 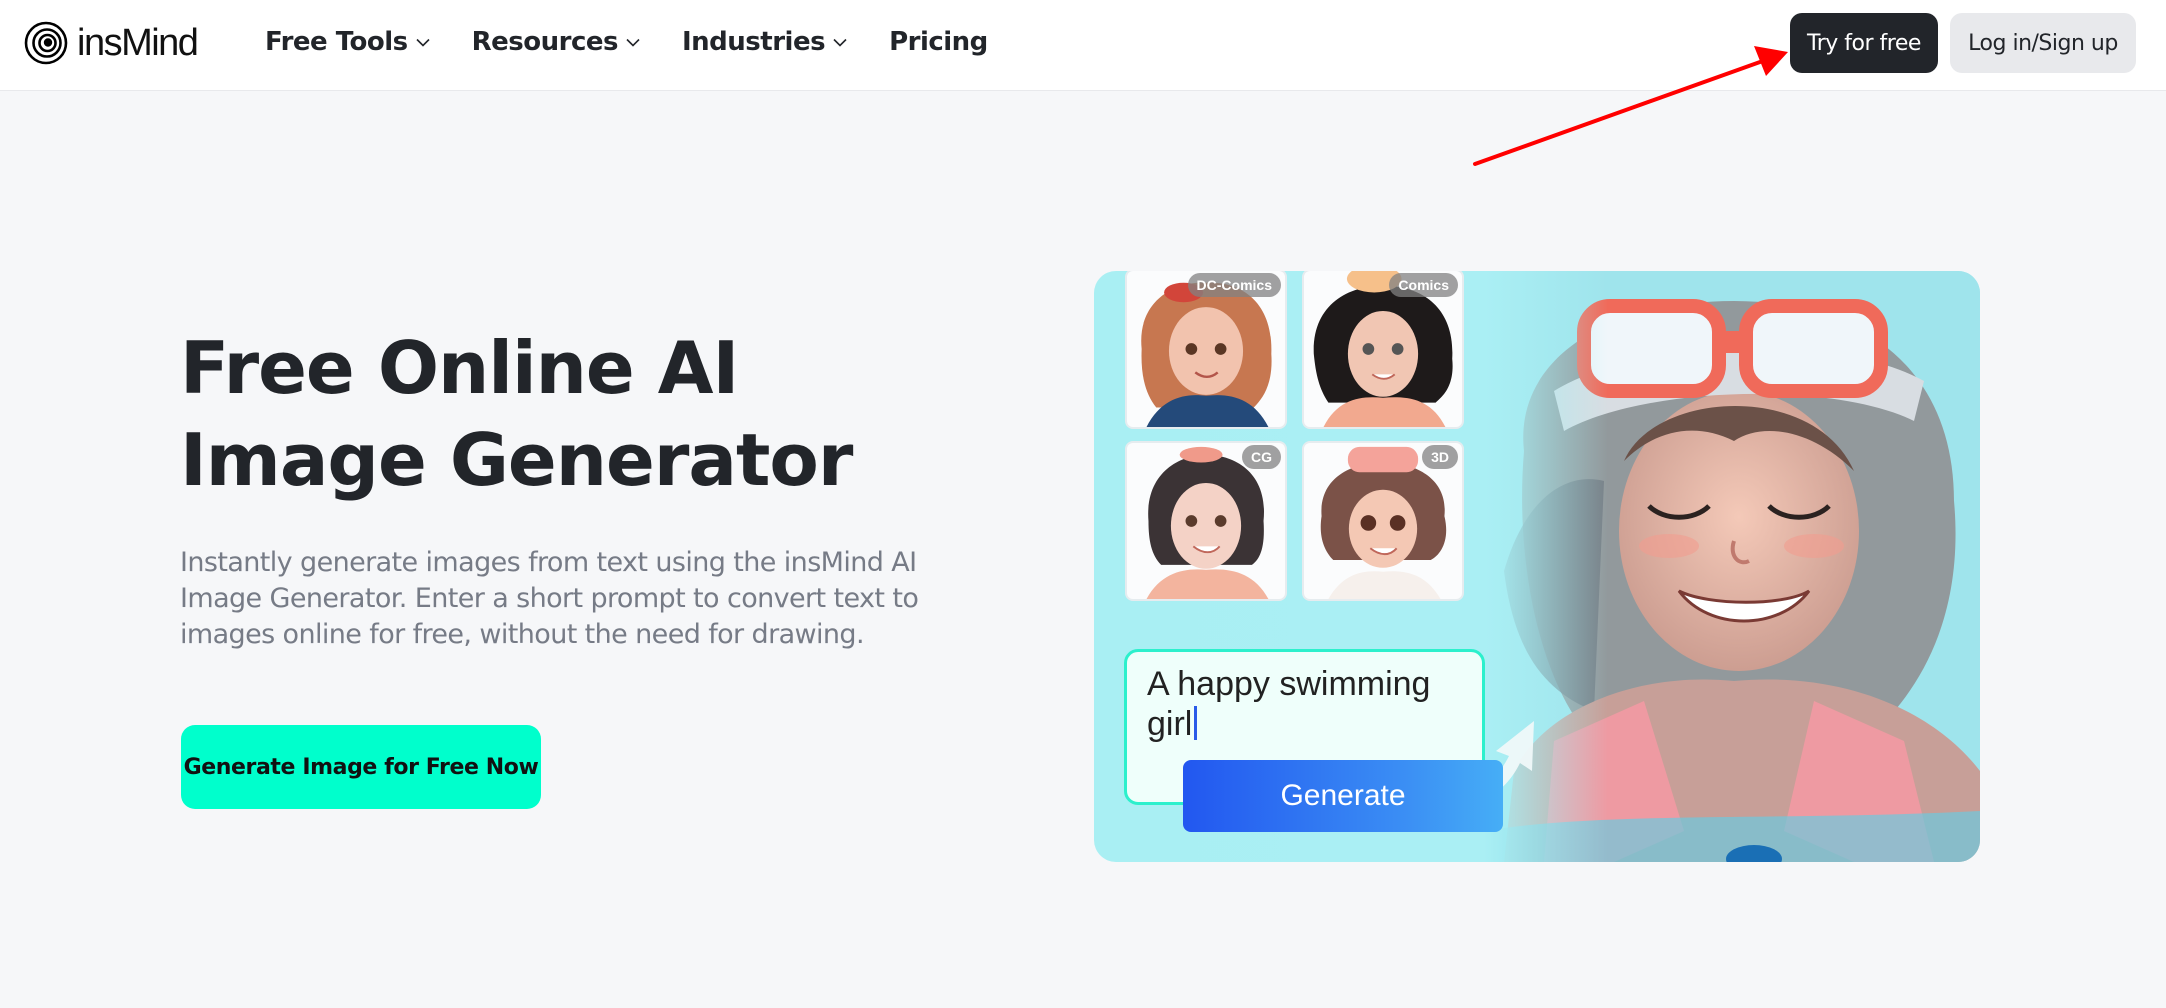 What do you see at coordinates (1864, 43) in the screenshot?
I see `try-for-free-button: Try for free` at bounding box center [1864, 43].